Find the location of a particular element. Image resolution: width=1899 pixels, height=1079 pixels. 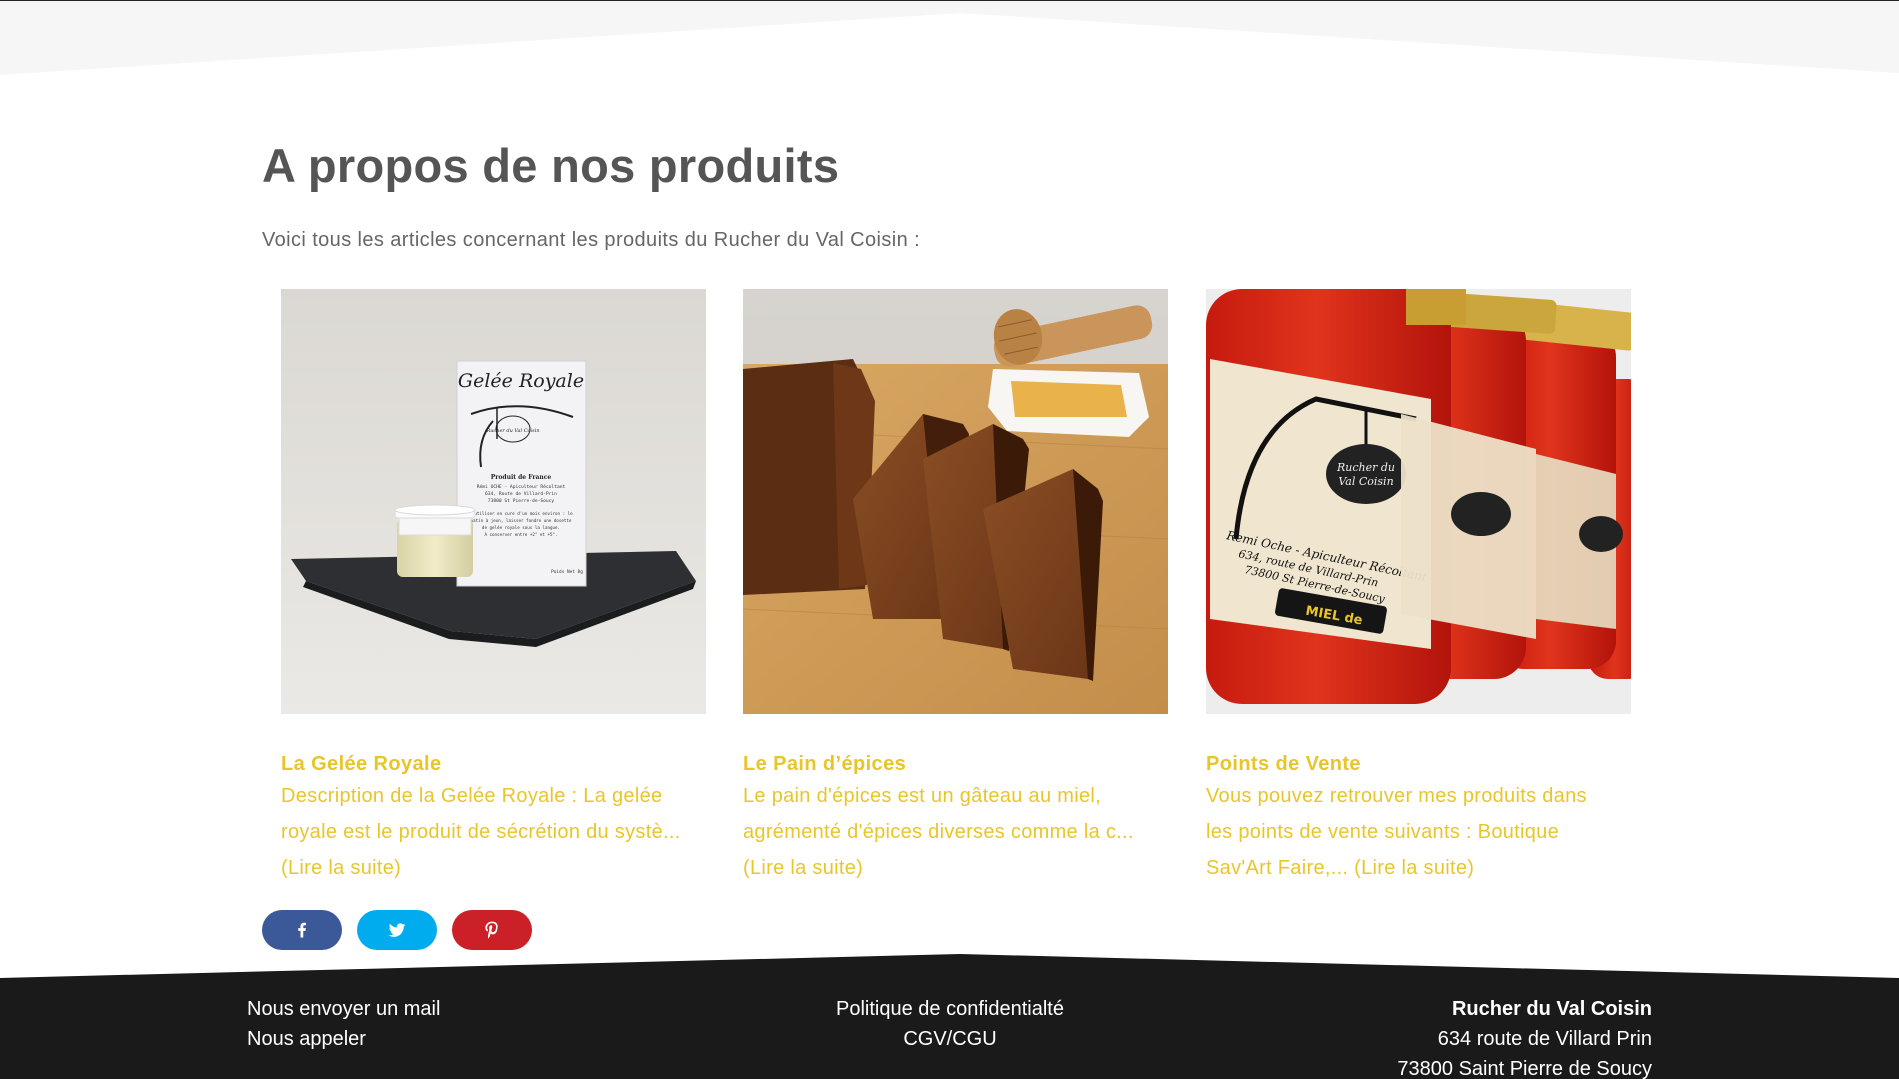

box-weight: Poids Net 8g is located at coordinates (567, 572).